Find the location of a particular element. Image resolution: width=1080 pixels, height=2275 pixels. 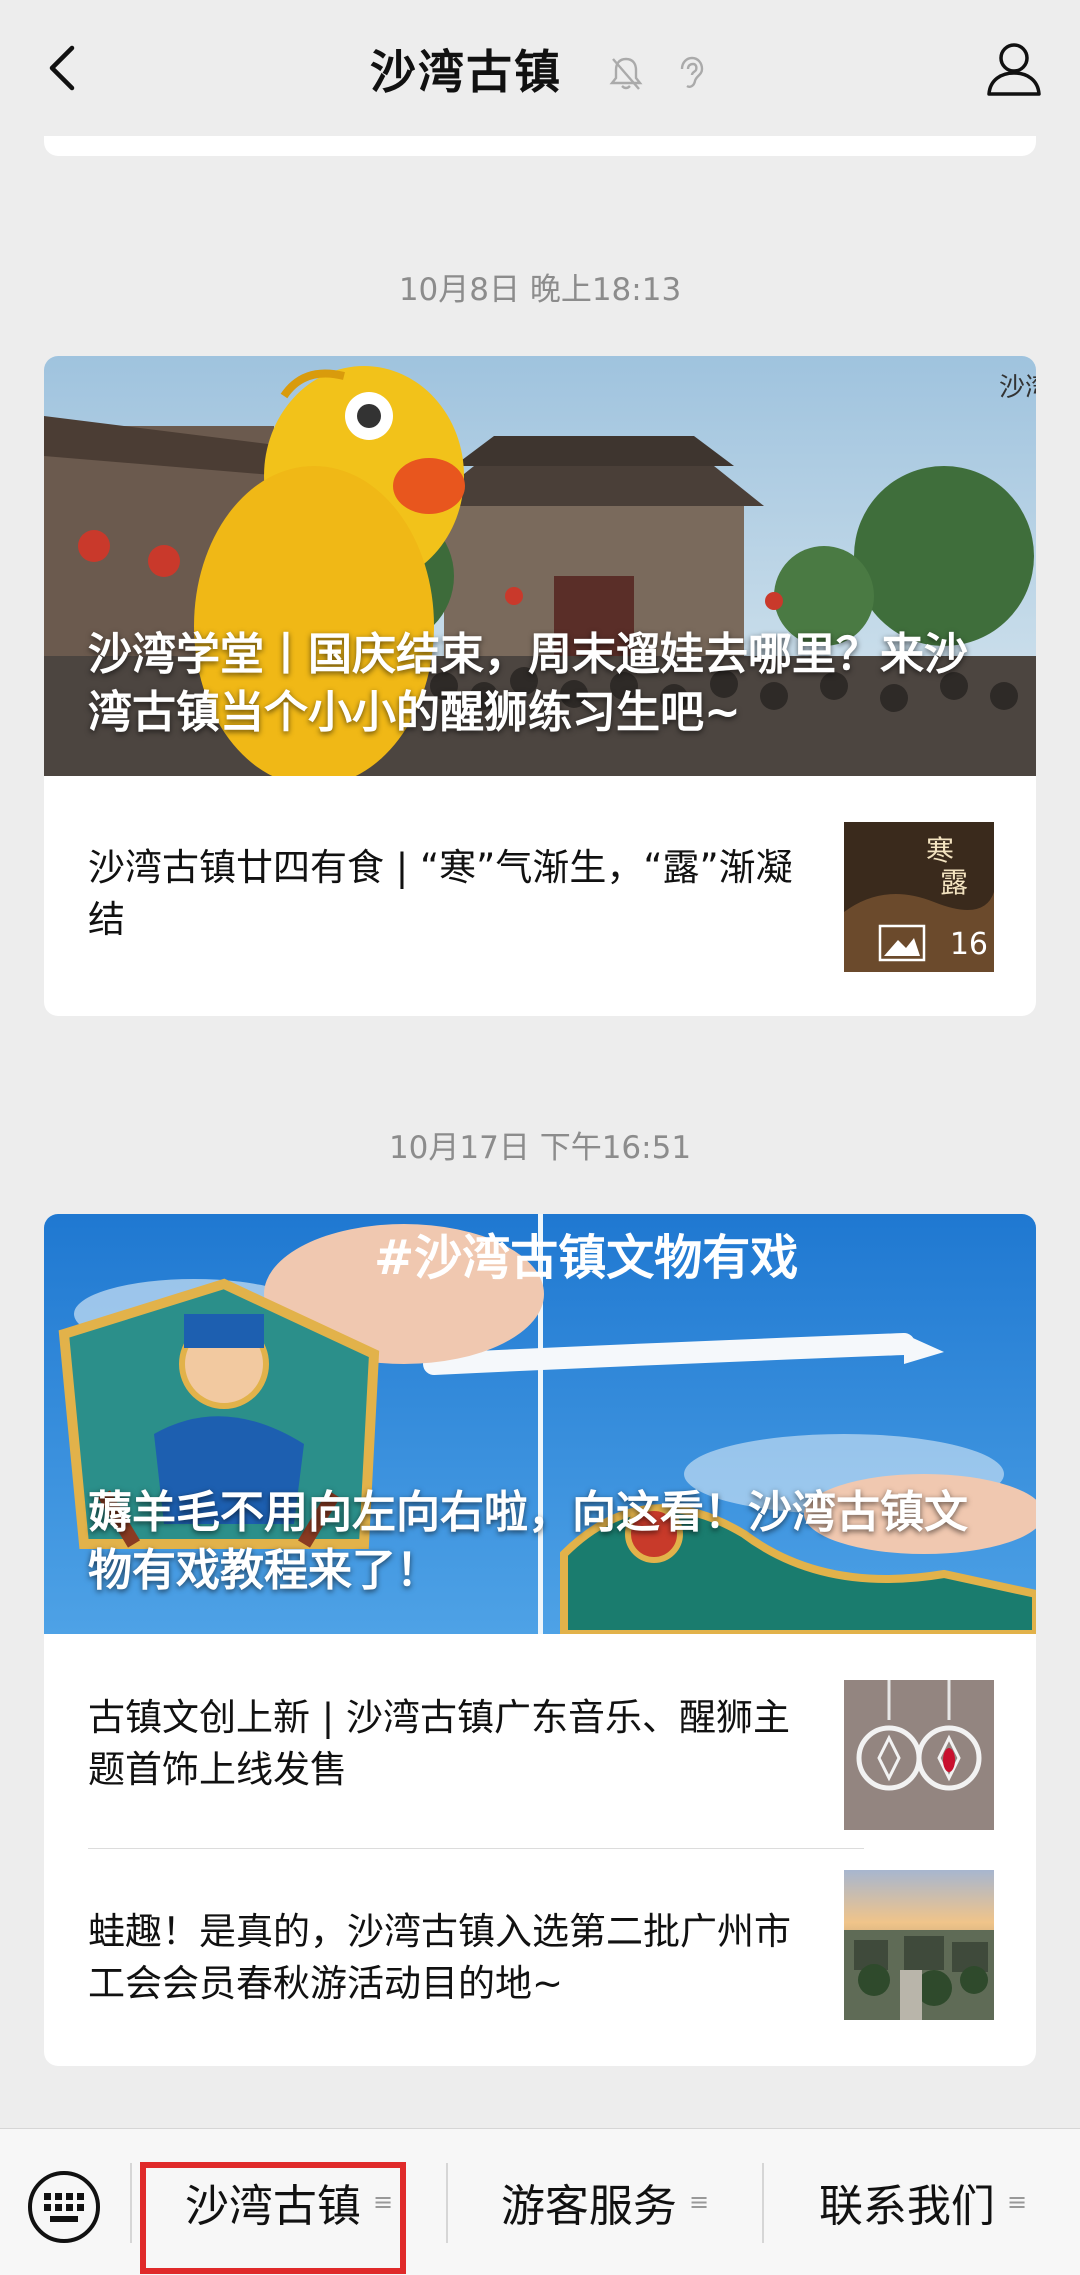

article-thumbnail: 寒 露 16 is located at coordinates (919, 897).